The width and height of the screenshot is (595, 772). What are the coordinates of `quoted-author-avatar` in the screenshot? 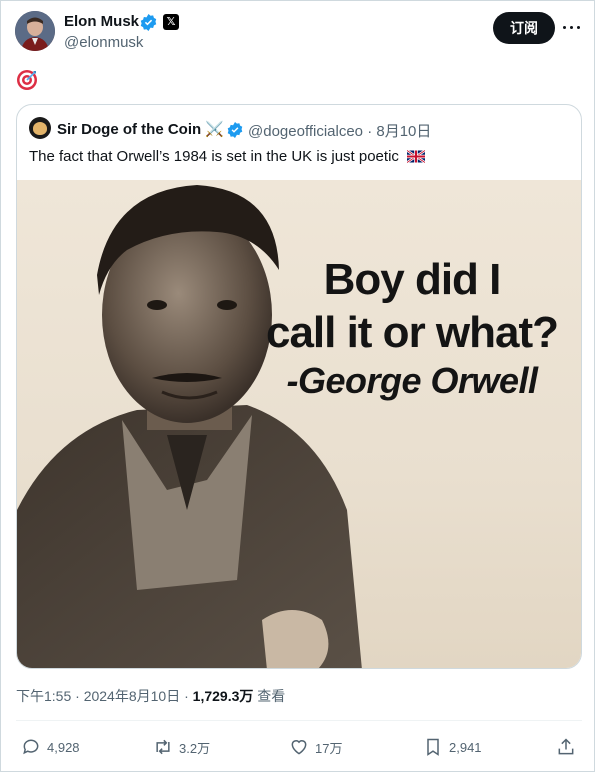 It's located at (40, 128).